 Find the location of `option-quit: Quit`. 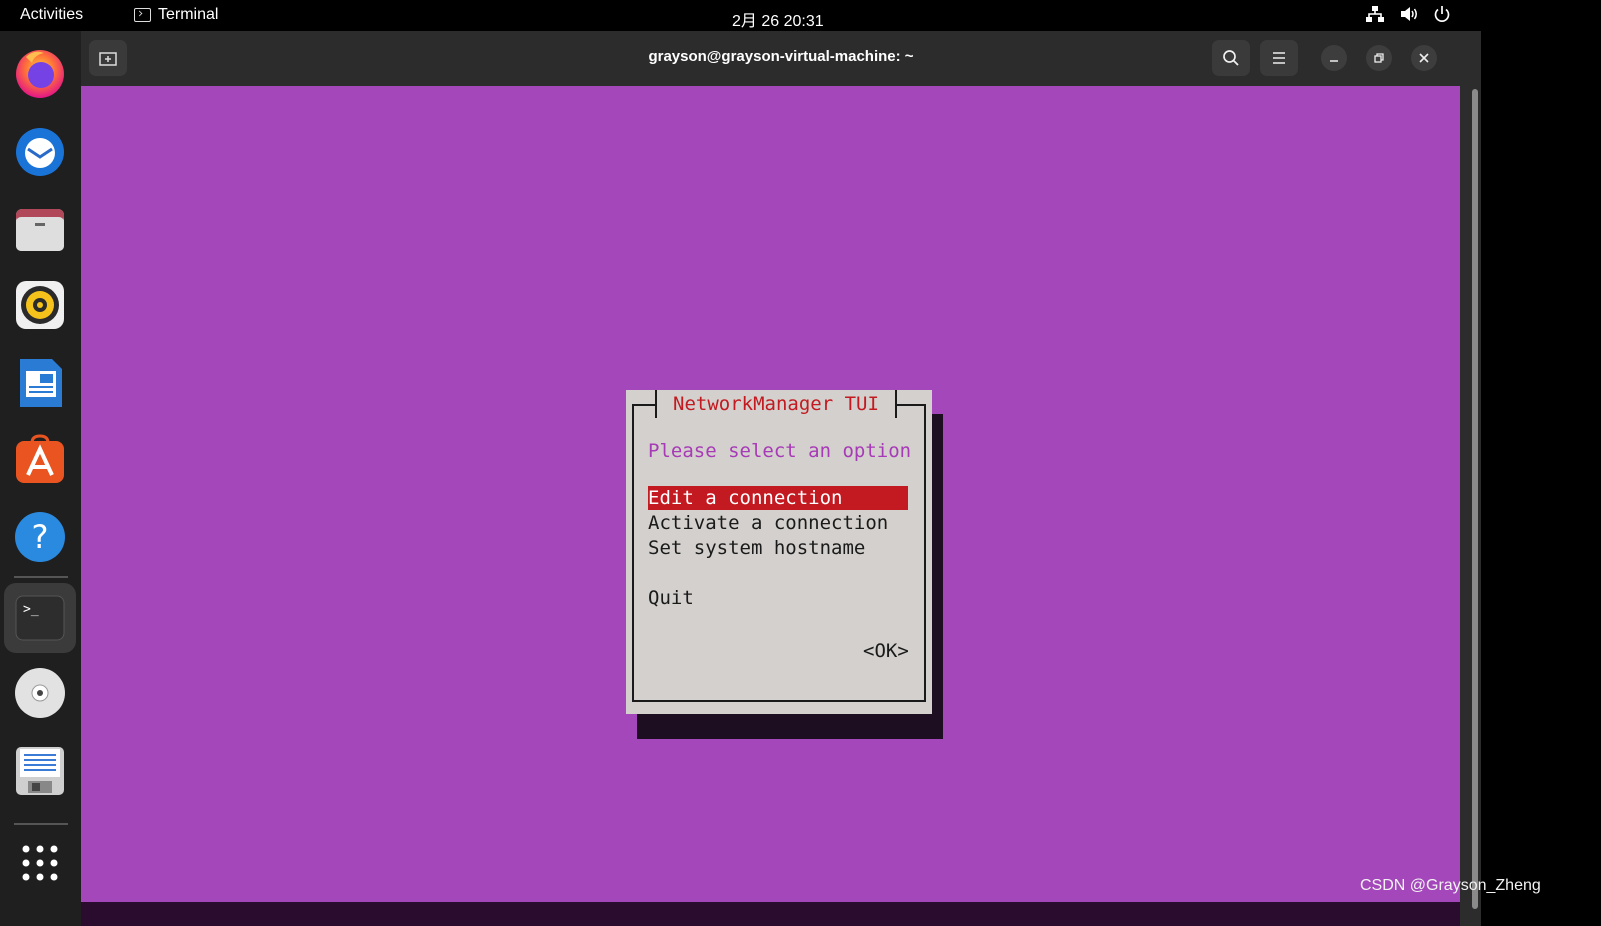

option-quit: Quit is located at coordinates (671, 598).